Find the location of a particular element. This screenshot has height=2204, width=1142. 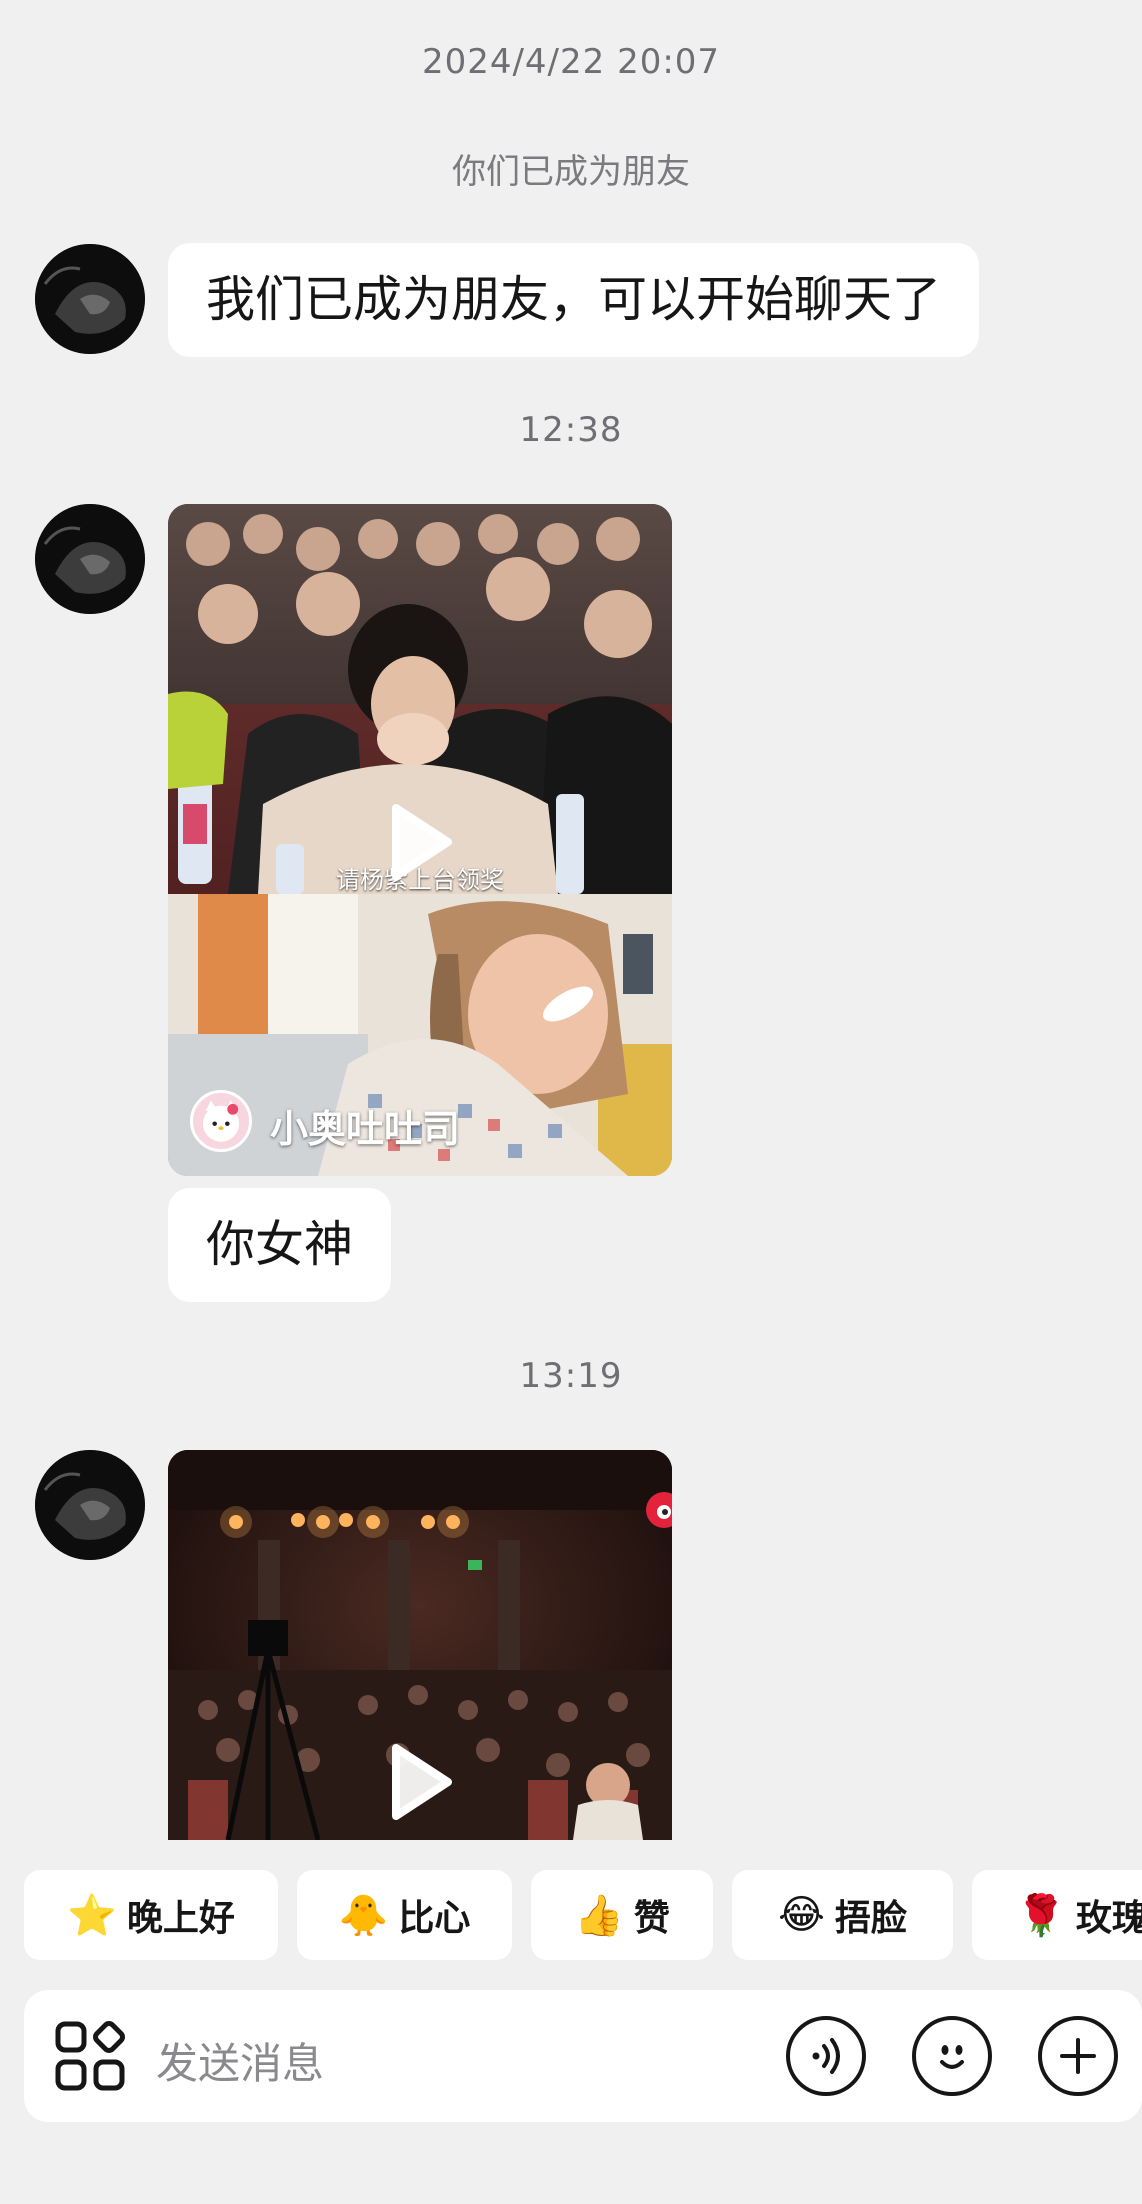

laughing-face-emoji-icon: 😂 is located at coordinates (801, 1915).